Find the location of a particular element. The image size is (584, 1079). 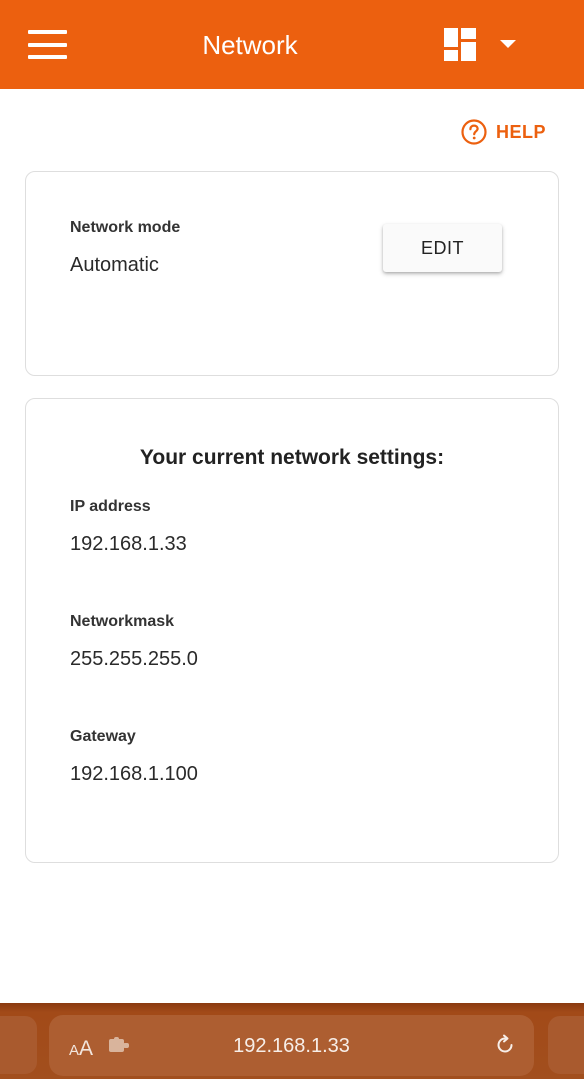

gateway-value: 192.168.1.100 is located at coordinates (134, 774).